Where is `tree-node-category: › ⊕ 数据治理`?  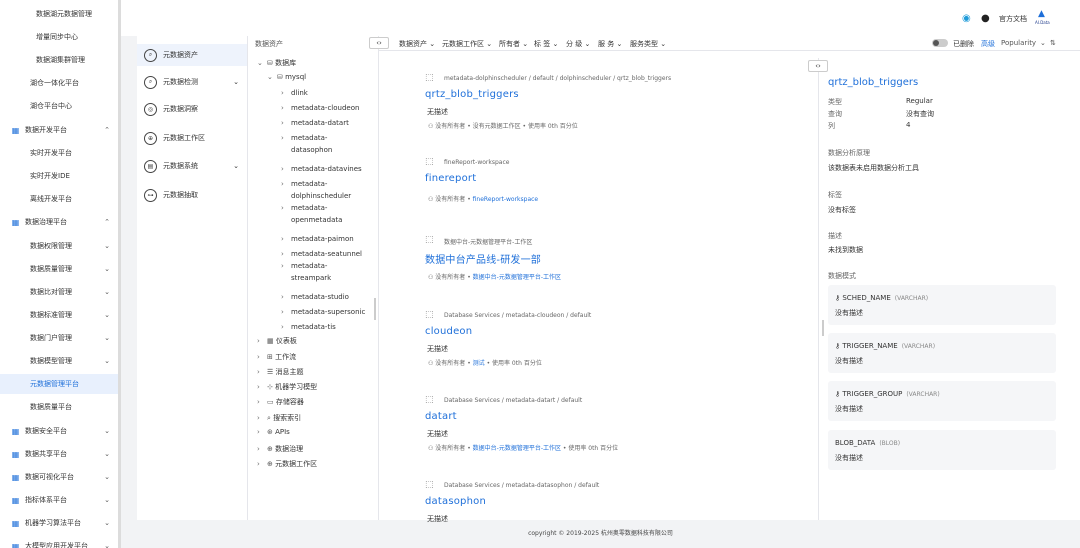 tree-node-category: › ⊕ 数据治理 is located at coordinates (280, 449).